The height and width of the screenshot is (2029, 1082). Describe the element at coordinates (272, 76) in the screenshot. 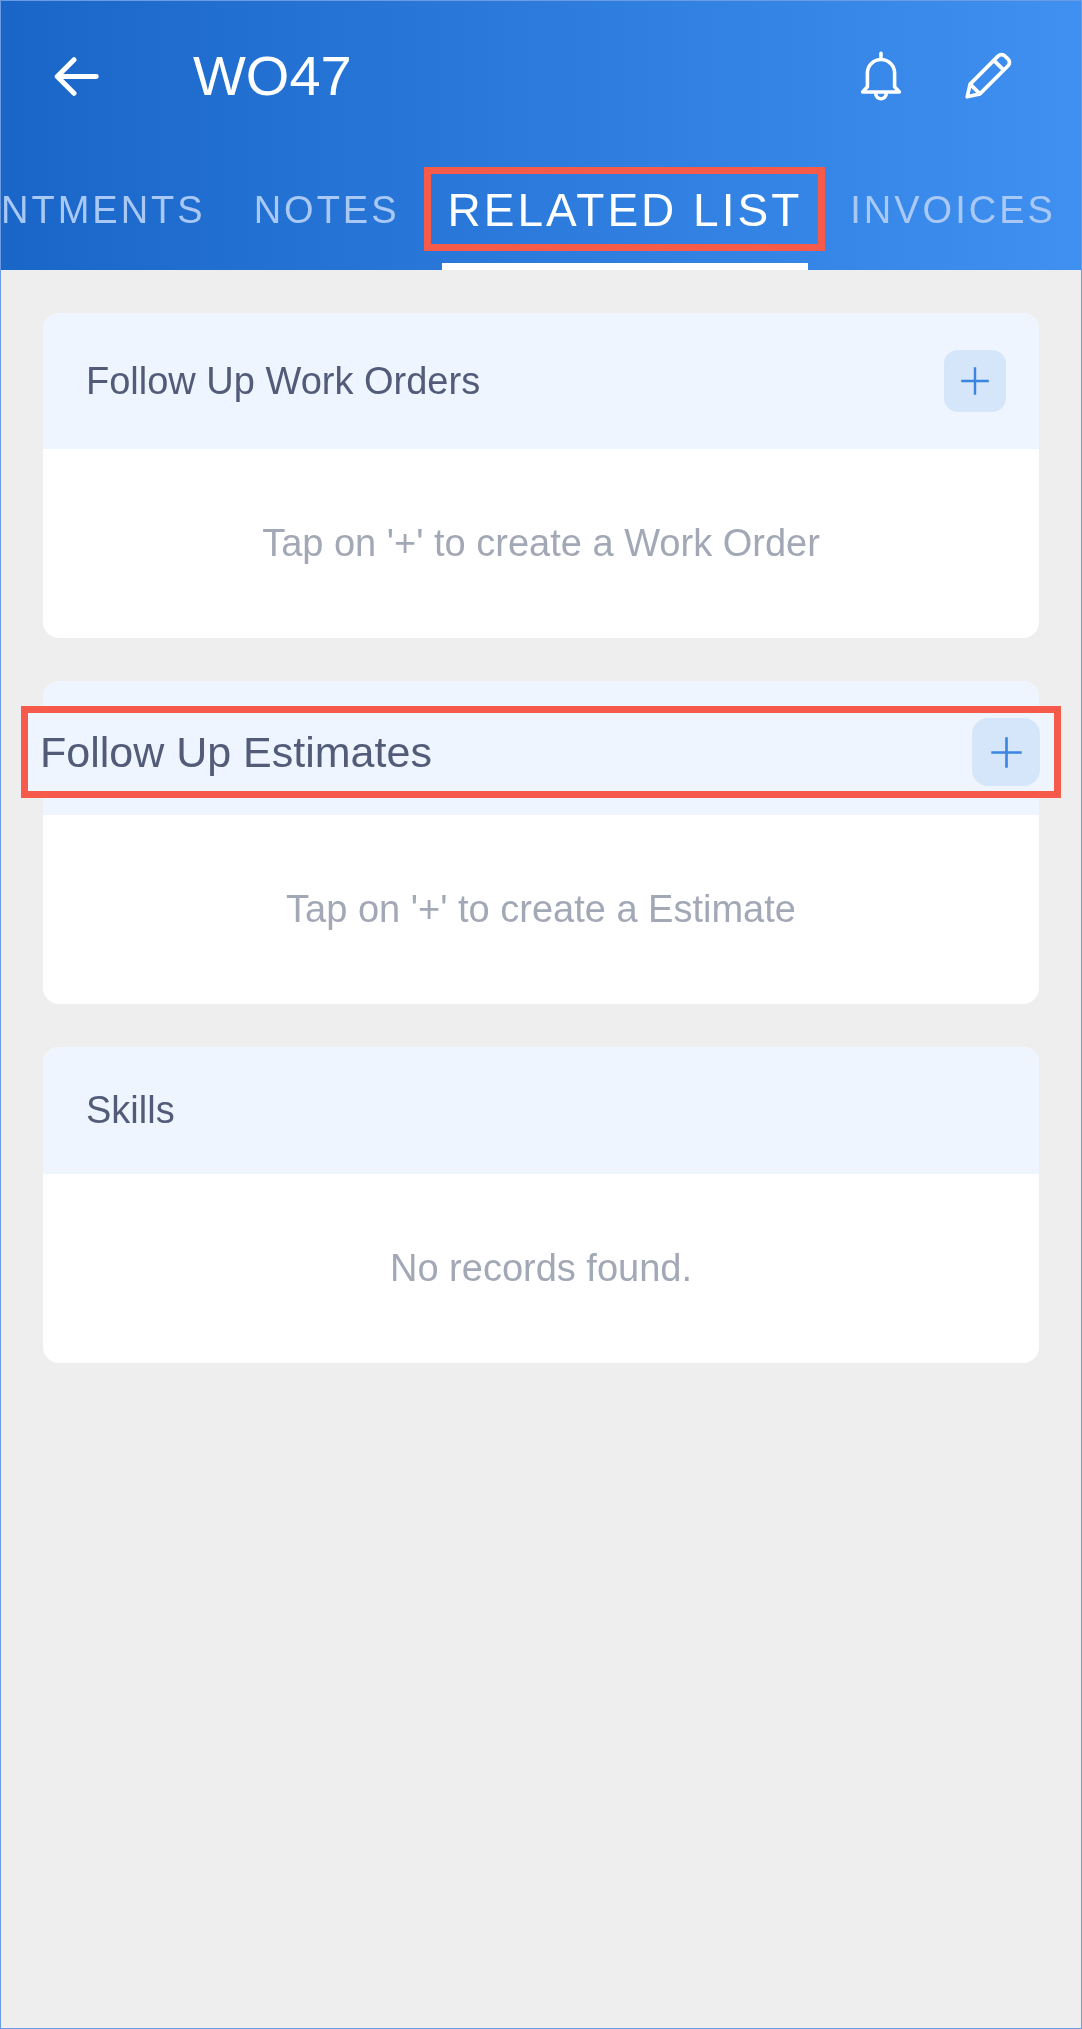

I see `screen-title: WO47` at that location.